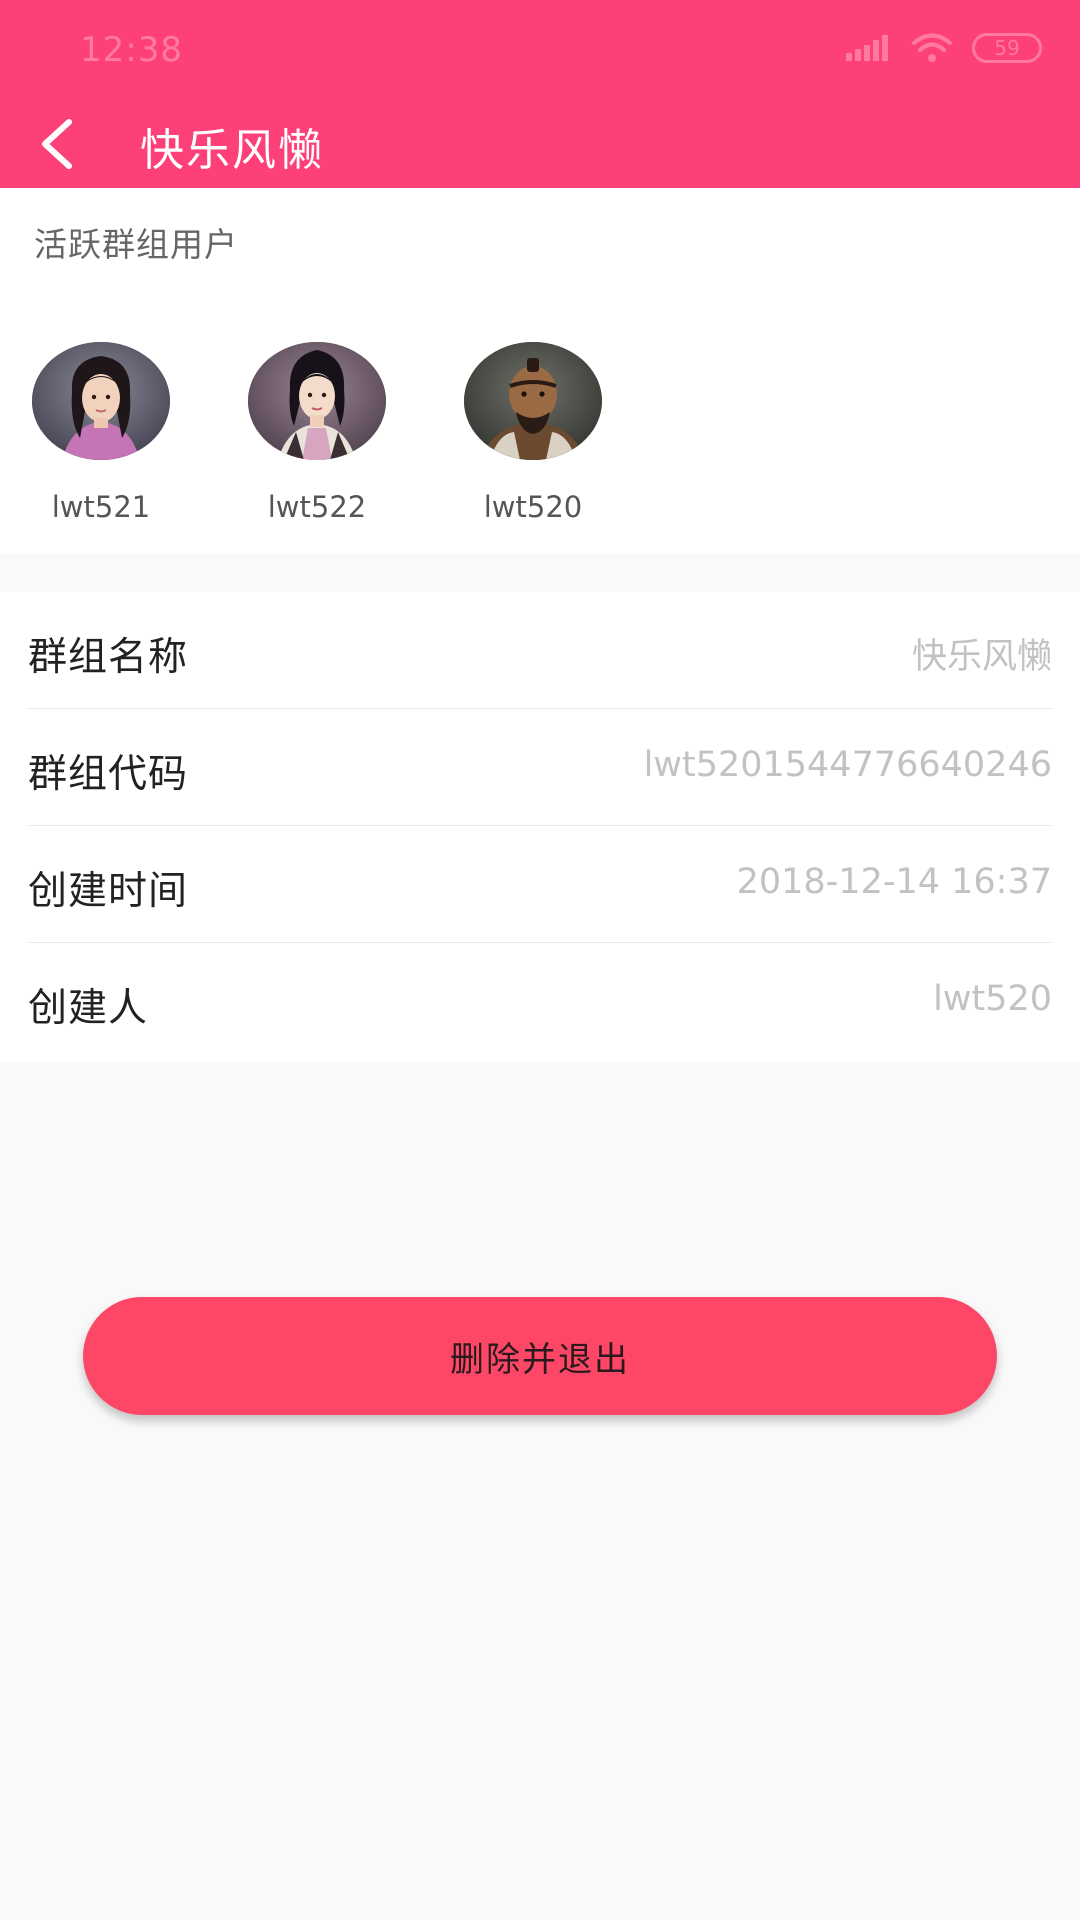 This screenshot has width=1080, height=1920. Describe the element at coordinates (540, 1001) in the screenshot. I see `creator-row: 创建人 lwt520` at that location.